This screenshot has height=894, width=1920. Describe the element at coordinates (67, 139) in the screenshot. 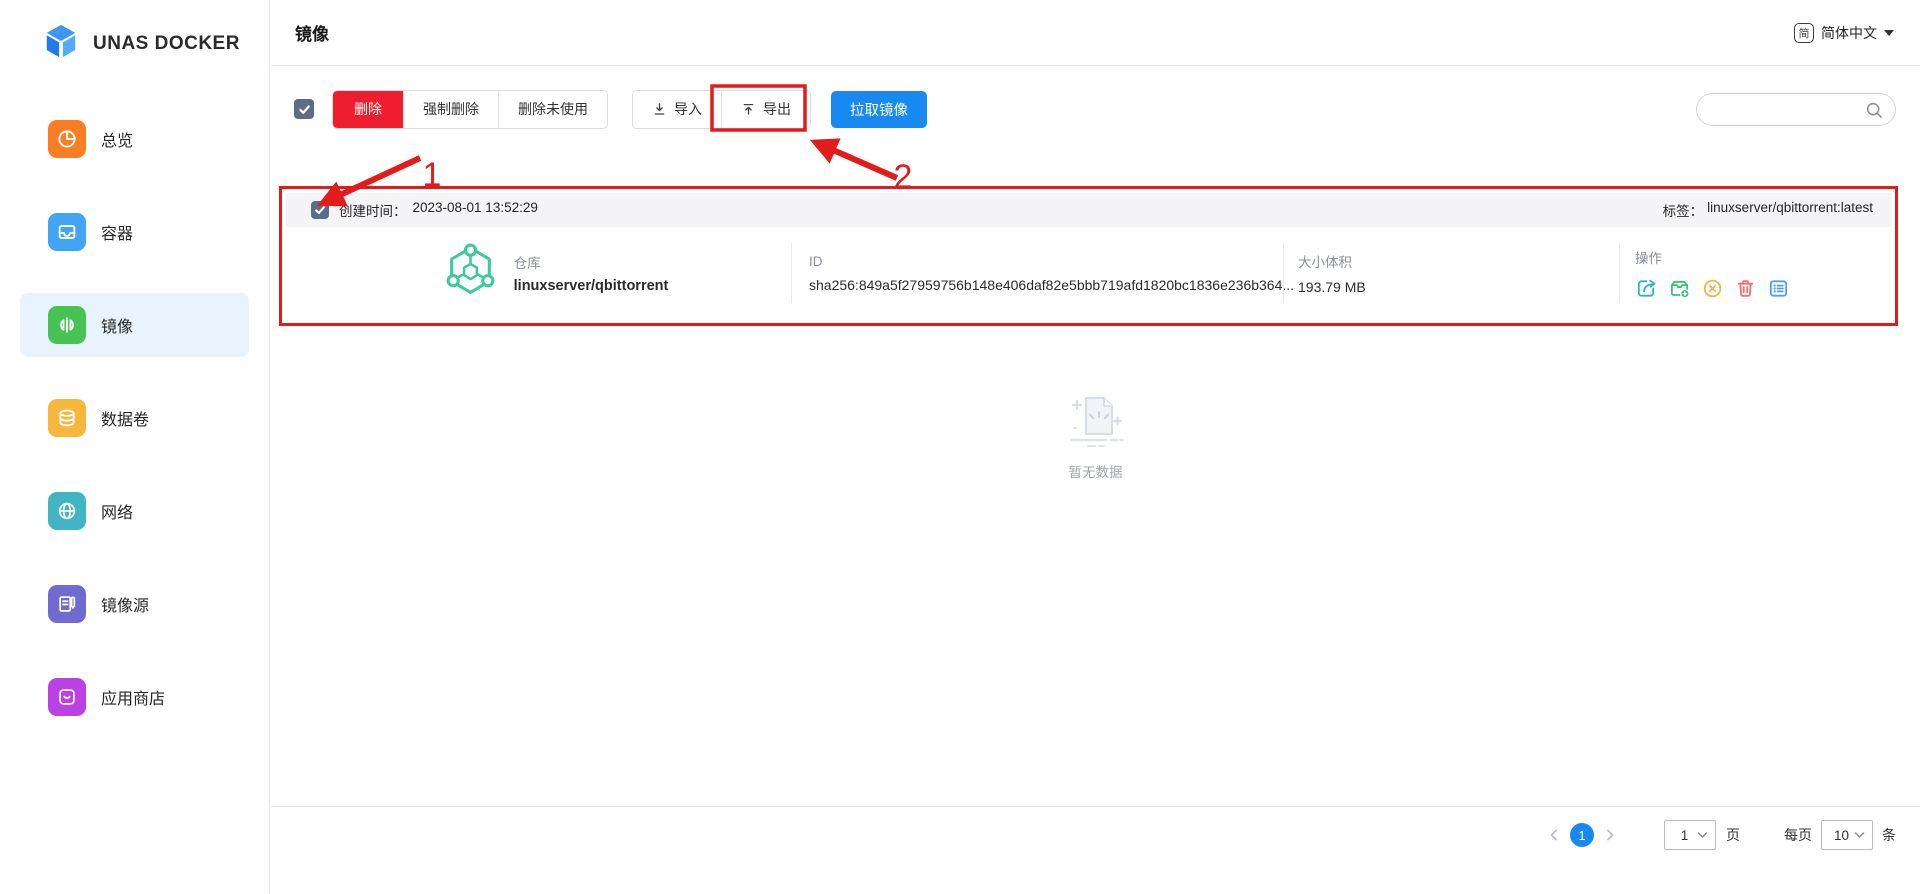

I see `overview-icon` at that location.